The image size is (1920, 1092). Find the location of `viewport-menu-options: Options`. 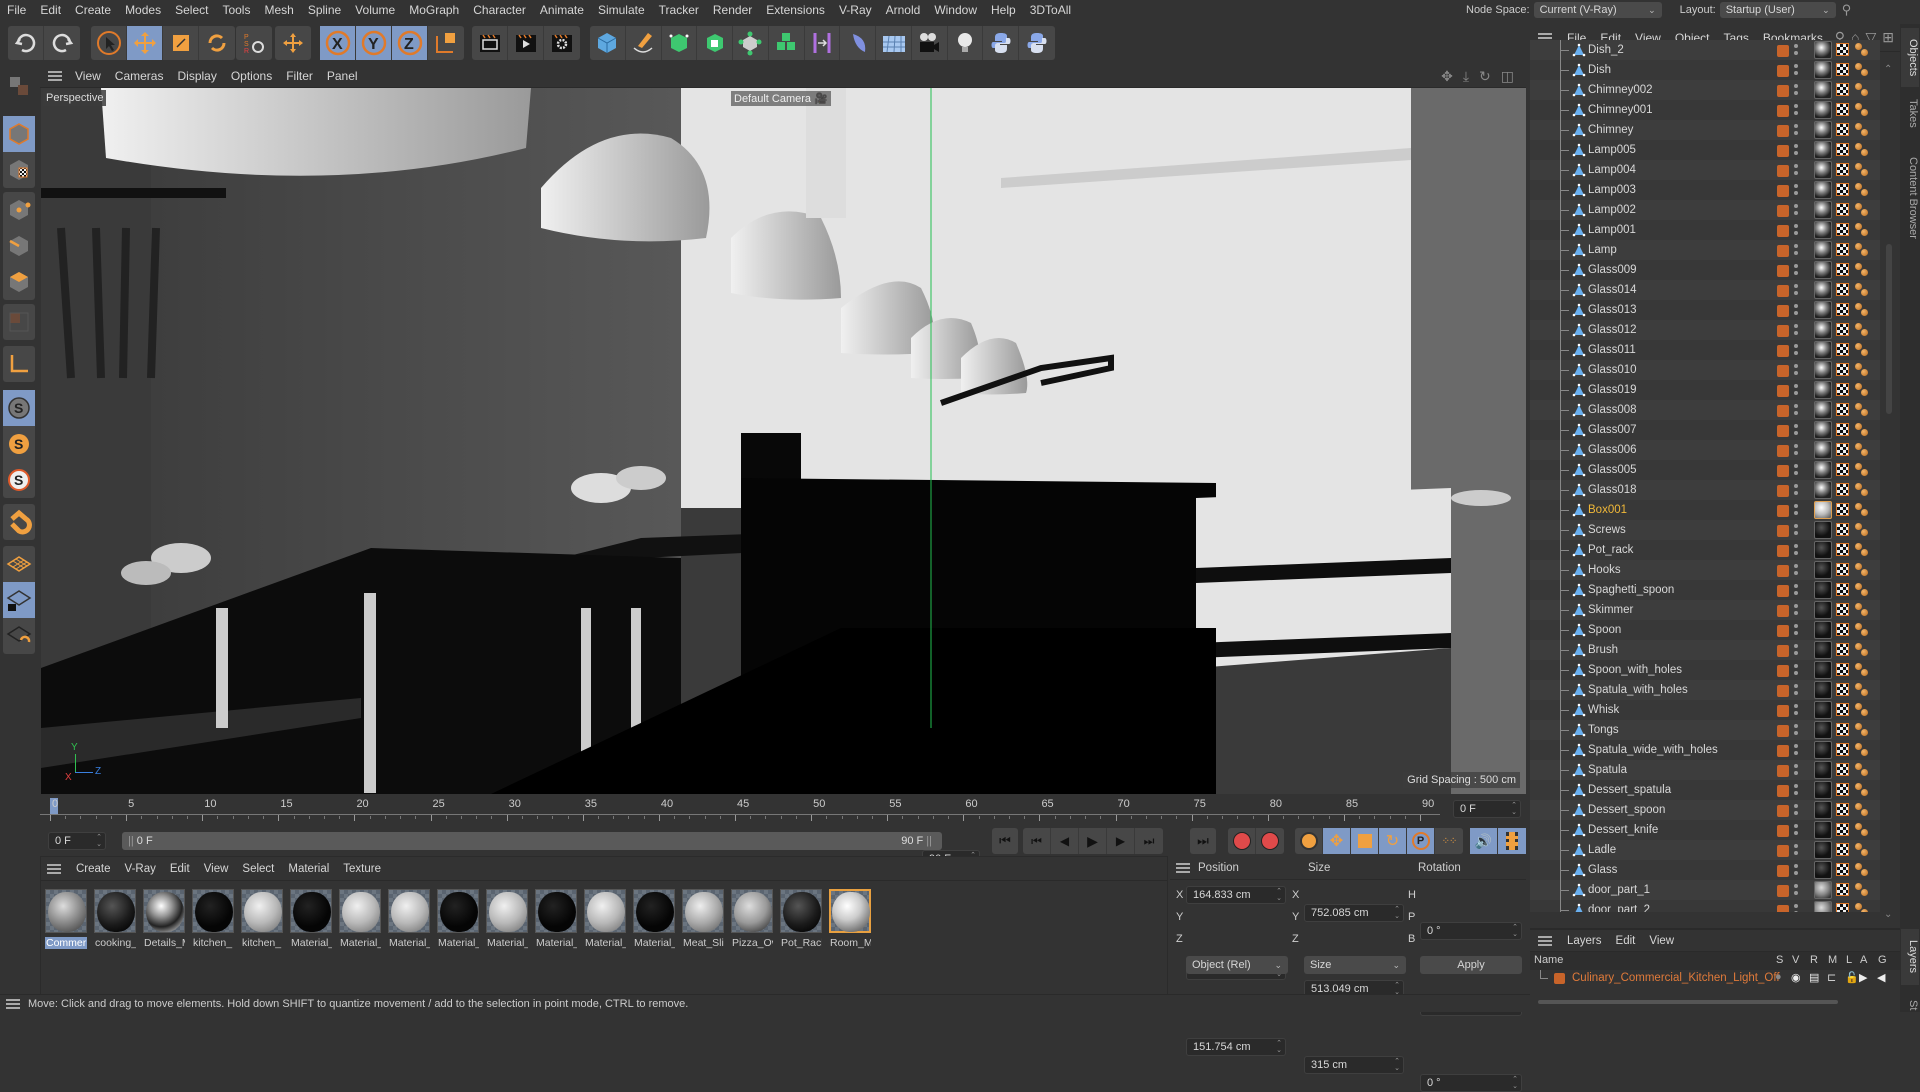

viewport-menu-options: Options is located at coordinates (251, 76).